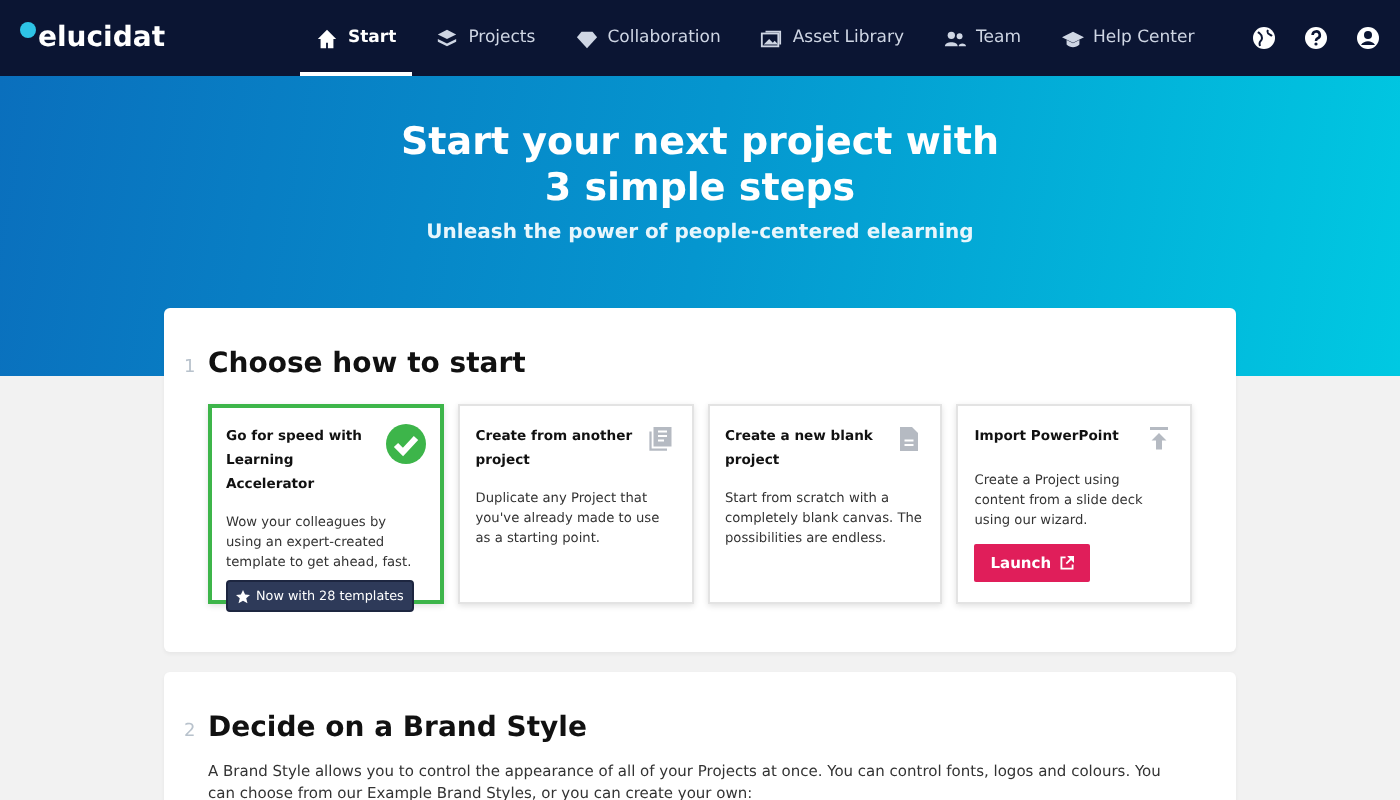 The height and width of the screenshot is (800, 1400). Describe the element at coordinates (700, 233) in the screenshot. I see `hero-subtitle: Unleash the power of people-centered elearning` at that location.